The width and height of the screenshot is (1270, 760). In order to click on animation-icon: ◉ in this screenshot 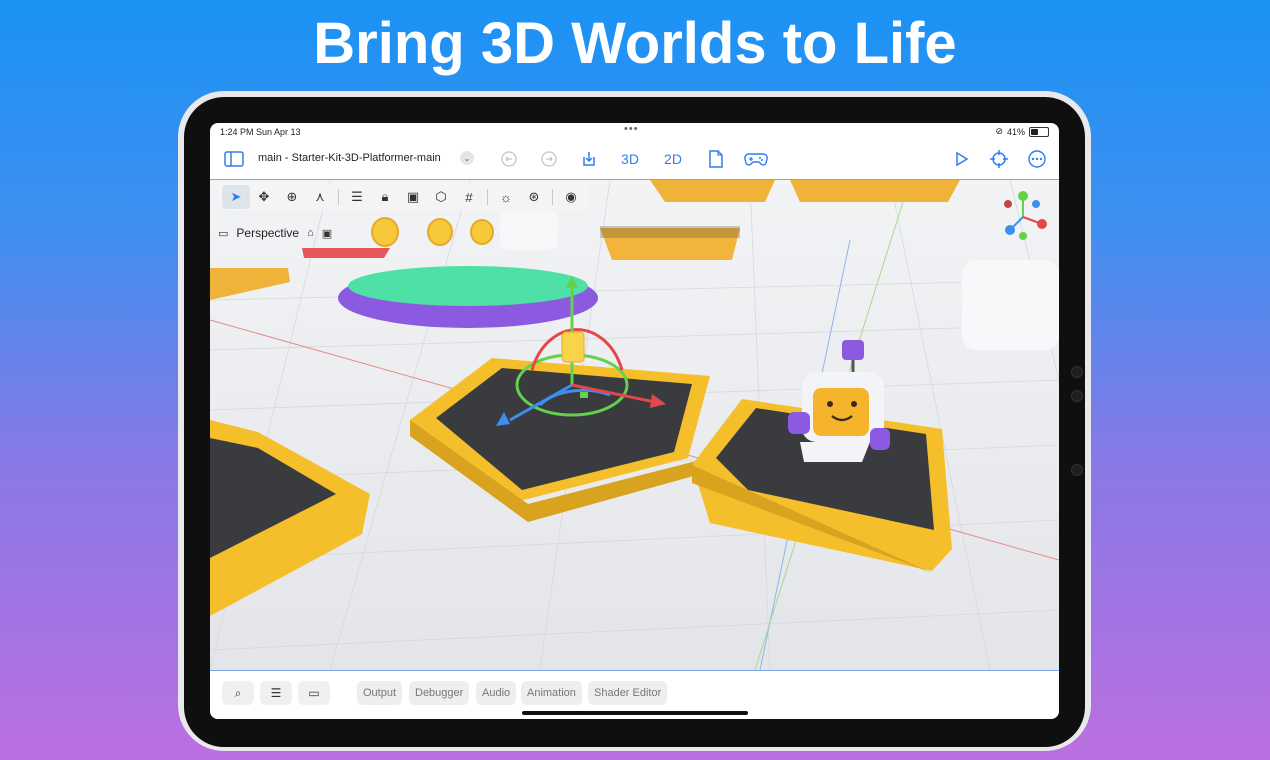, I will do `click(571, 197)`.